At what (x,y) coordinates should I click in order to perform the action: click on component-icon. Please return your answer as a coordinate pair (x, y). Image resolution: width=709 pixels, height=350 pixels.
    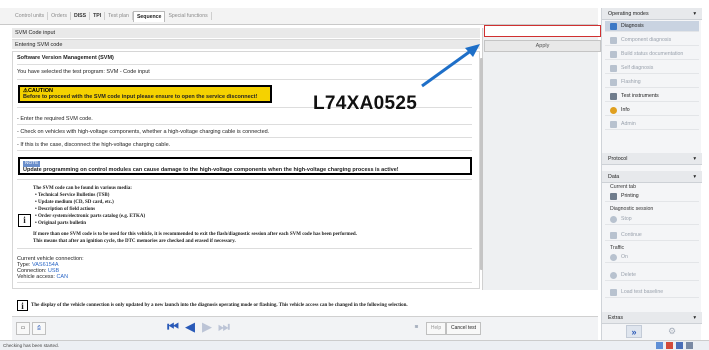
    Looking at the image, I should click on (613, 40).